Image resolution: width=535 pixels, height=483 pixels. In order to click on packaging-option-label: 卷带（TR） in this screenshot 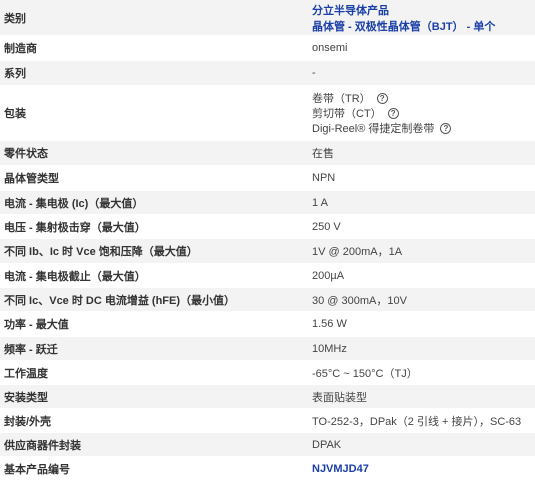, I will do `click(341, 99)`.